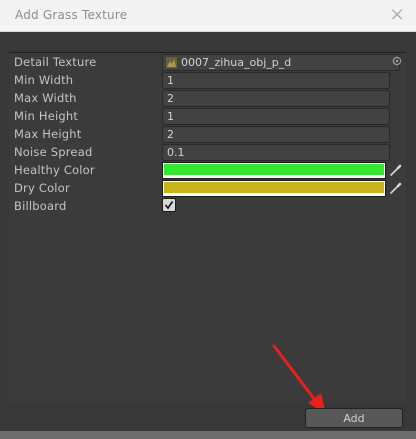 The height and width of the screenshot is (439, 416). I want to click on billboard-row: Billboard, so click(207, 207).